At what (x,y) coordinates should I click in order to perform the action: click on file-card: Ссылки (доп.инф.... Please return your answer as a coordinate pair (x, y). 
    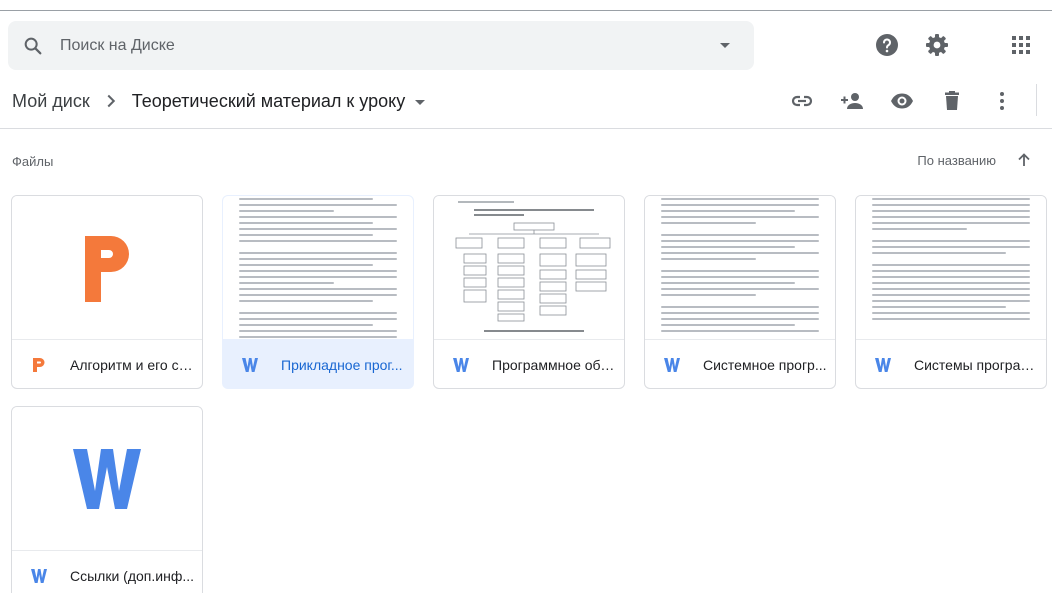
    Looking at the image, I should click on (107, 499).